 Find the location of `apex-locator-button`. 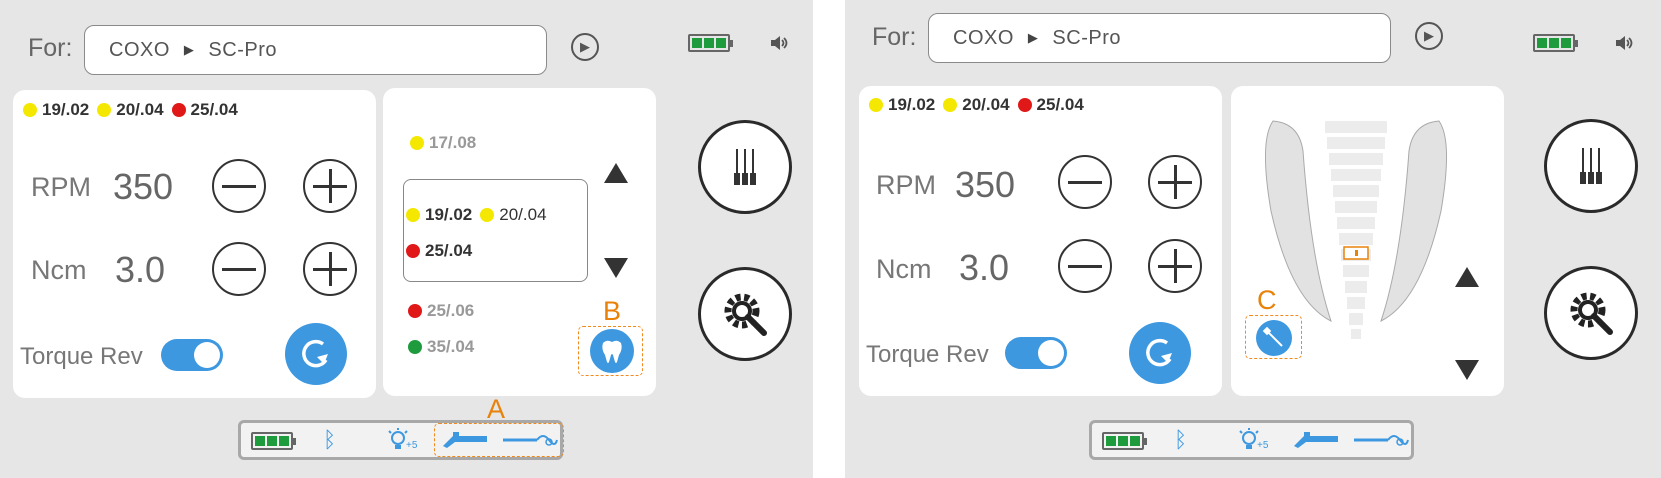

apex-locator-button is located at coordinates (612, 351).